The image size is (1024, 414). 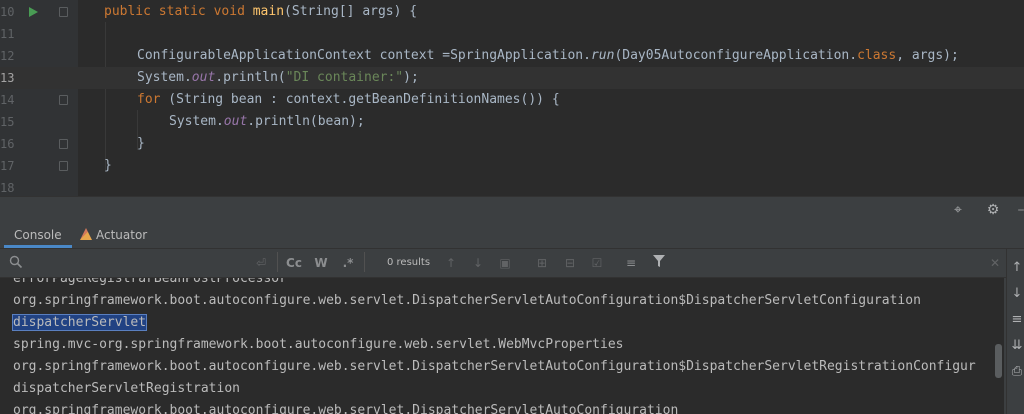 I want to click on code-text: System.out.println("DI container:");, so click(x=278, y=77).